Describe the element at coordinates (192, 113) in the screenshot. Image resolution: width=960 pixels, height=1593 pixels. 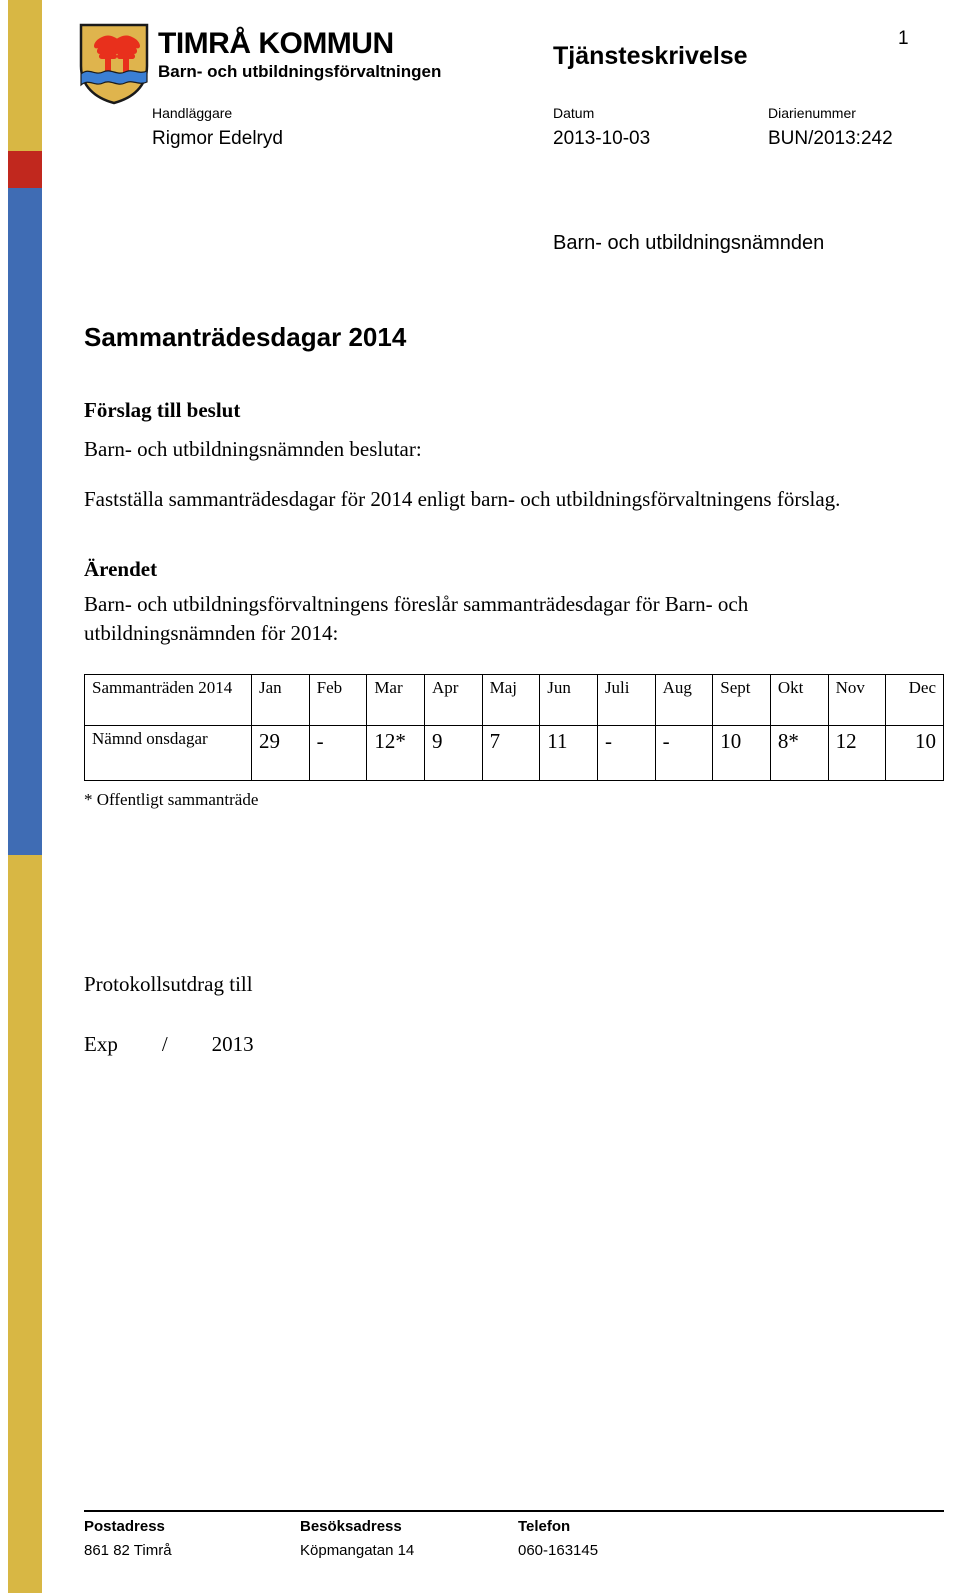
I see `handler-label: Handläggare` at that location.